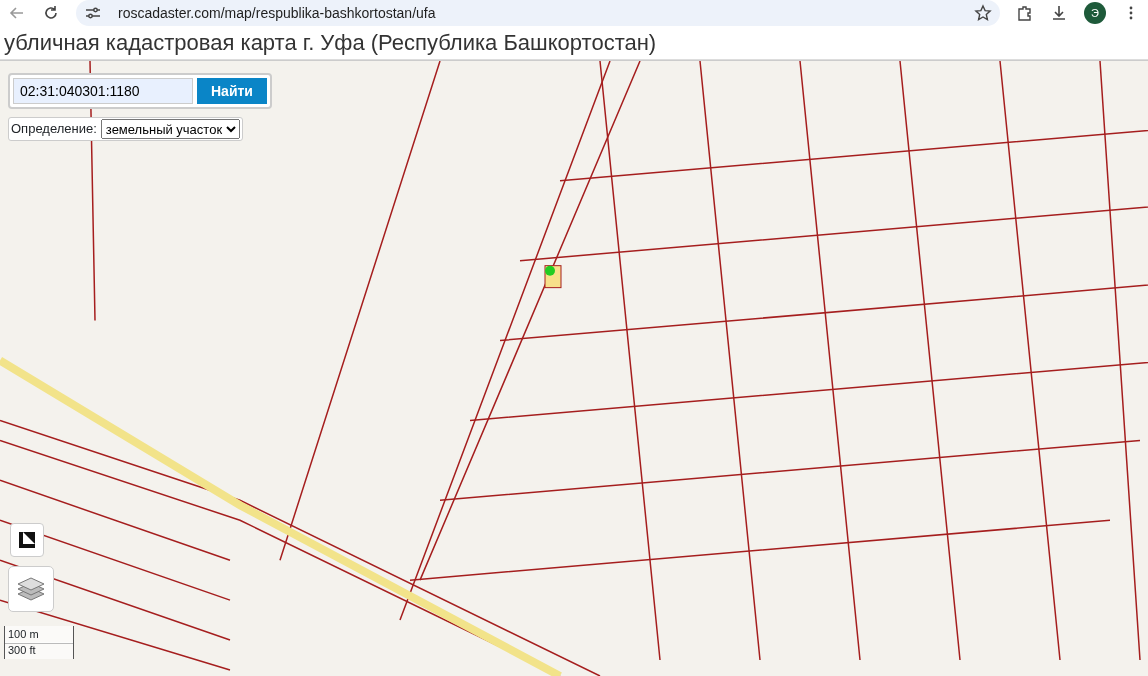 This screenshot has width=1148, height=676. Describe the element at coordinates (1095, 13) in the screenshot. I see `profile-avatar: Э` at that location.